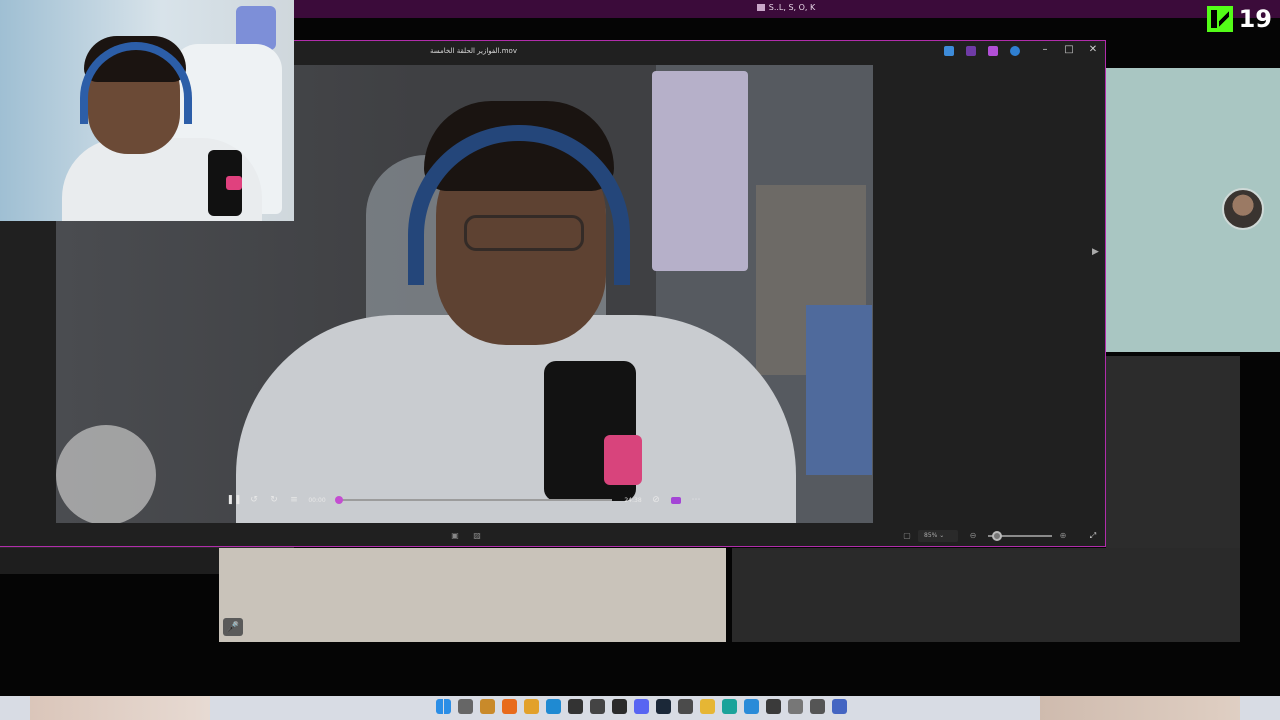 This screenshot has width=1280, height=720. What do you see at coordinates (553, 706) in the screenshot?
I see `vscode-icon` at bounding box center [553, 706].